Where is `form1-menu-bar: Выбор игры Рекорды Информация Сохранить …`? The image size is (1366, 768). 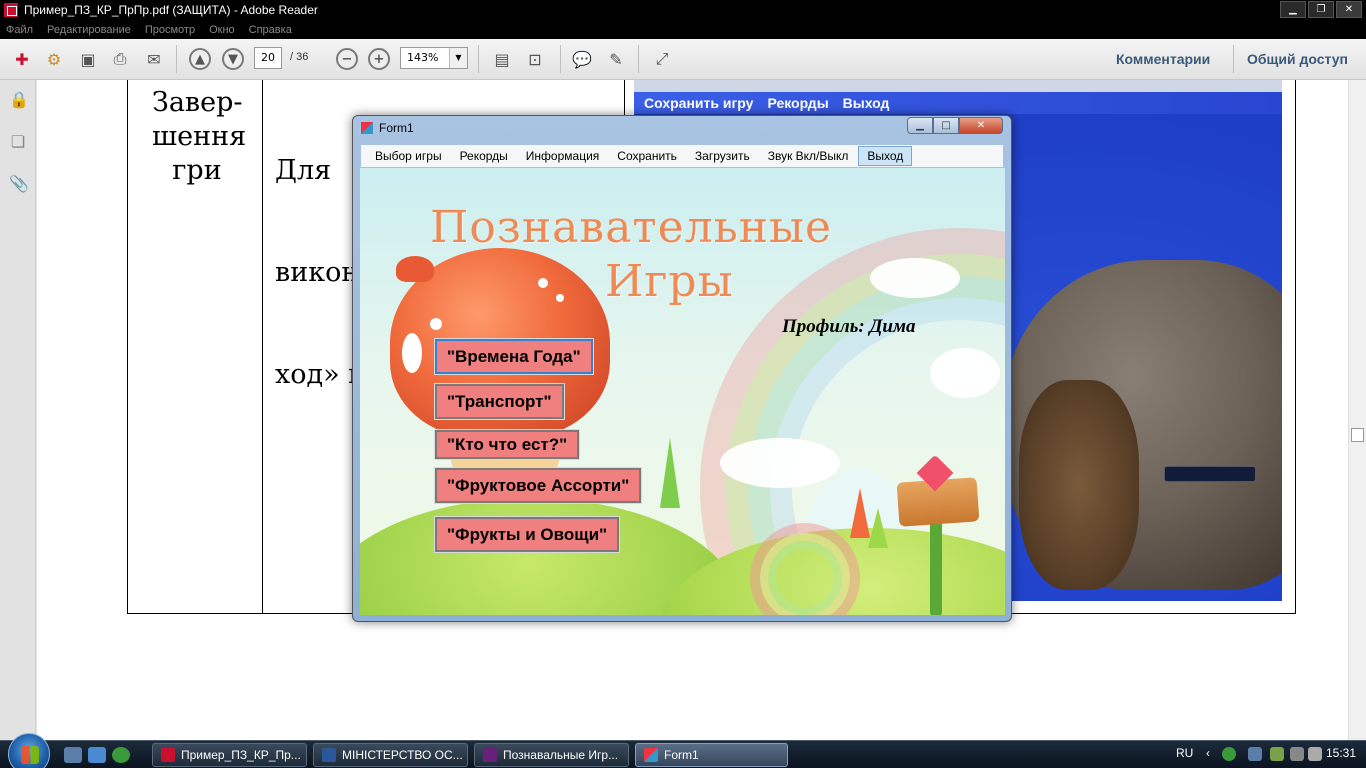
form1-menu-bar: Выбор игры Рекорды Информация Сохранить … is located at coordinates (682, 156).